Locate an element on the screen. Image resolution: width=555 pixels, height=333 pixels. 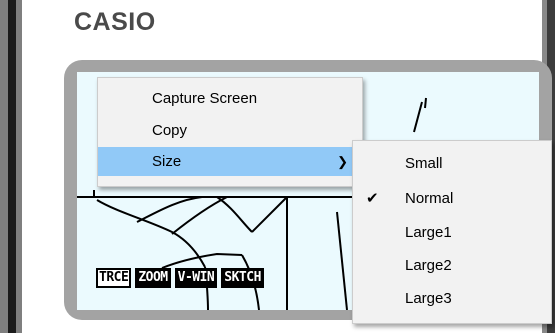
checkmark-icon: ✔ is located at coordinates (372, 198).